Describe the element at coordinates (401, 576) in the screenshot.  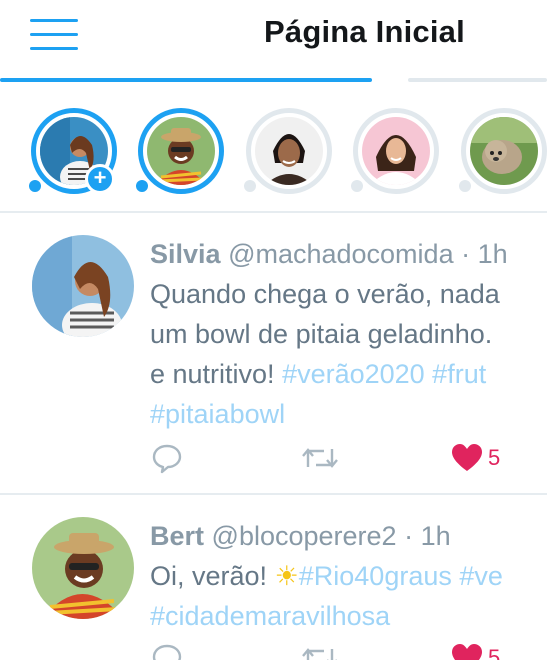
I see `hashtag-link: #Rio40graus #ve` at that location.